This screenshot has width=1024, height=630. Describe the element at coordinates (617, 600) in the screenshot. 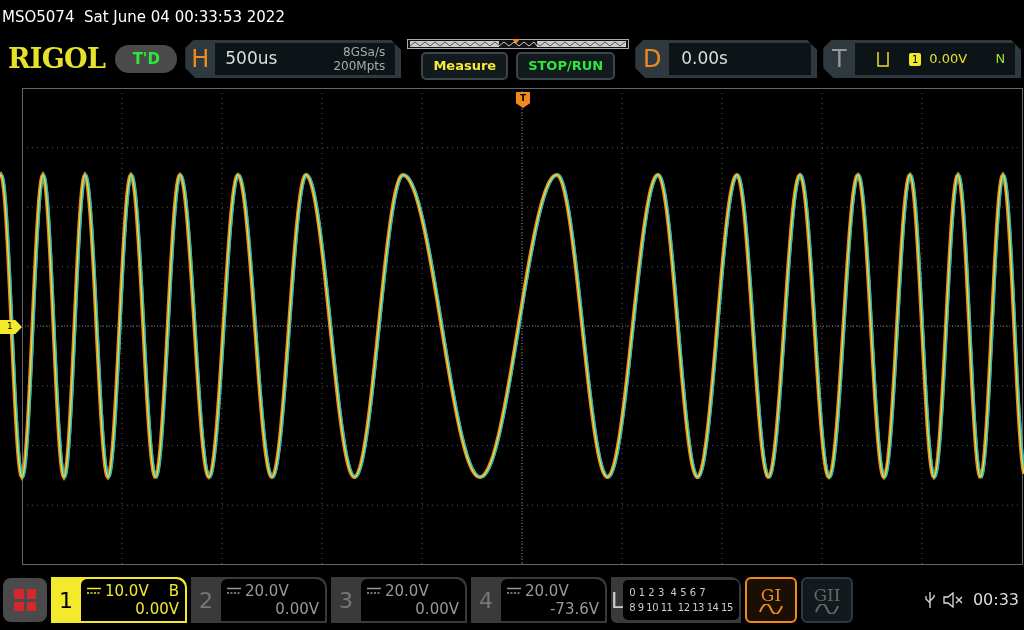

I see `logic-letter: L` at that location.